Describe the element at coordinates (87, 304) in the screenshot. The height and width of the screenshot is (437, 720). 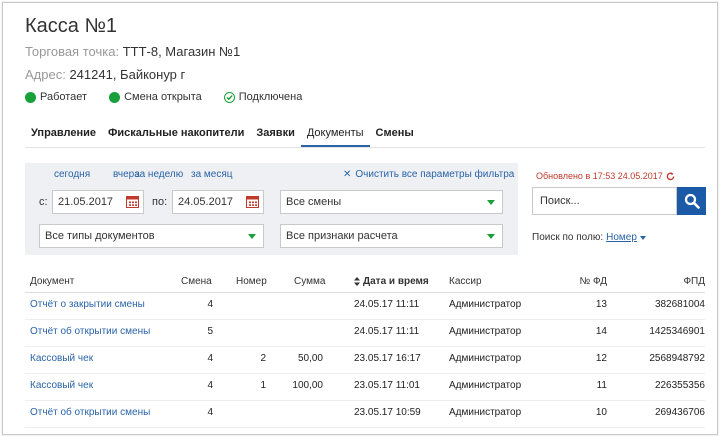
I see `document-link: Отчёт о закрытии смены` at that location.